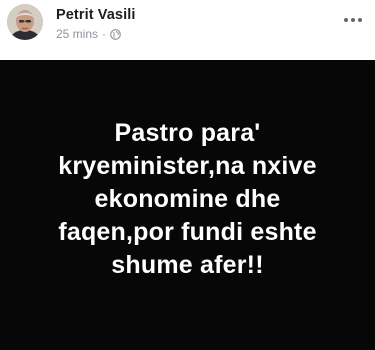 The height and width of the screenshot is (350, 375). What do you see at coordinates (95, 15) in the screenshot?
I see `author-name: Petrit Vasili` at bounding box center [95, 15].